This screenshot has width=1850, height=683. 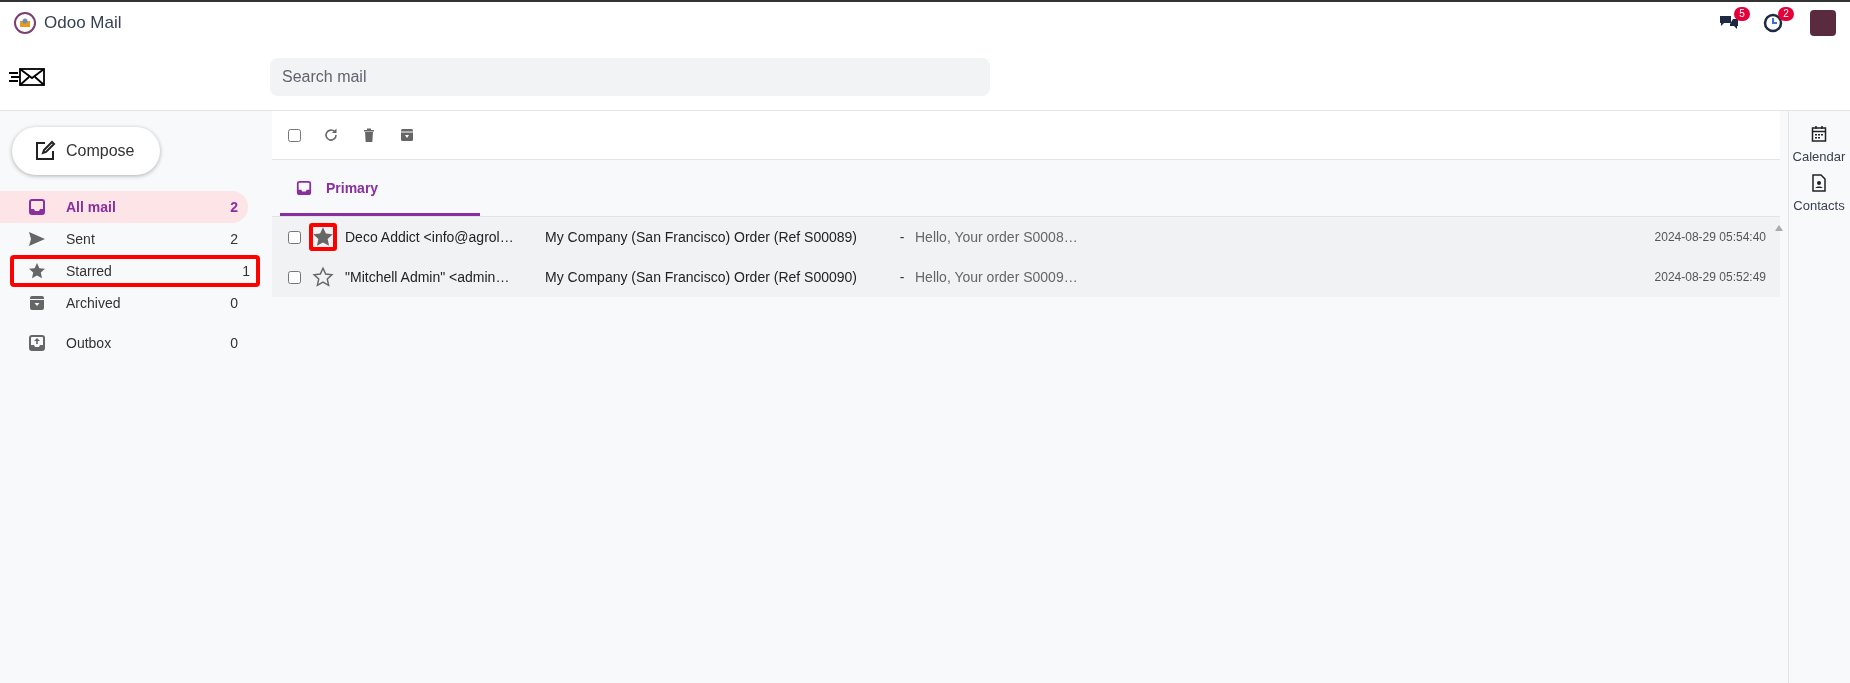 What do you see at coordinates (630, 77) in the screenshot?
I see `search-field: Search mail` at bounding box center [630, 77].